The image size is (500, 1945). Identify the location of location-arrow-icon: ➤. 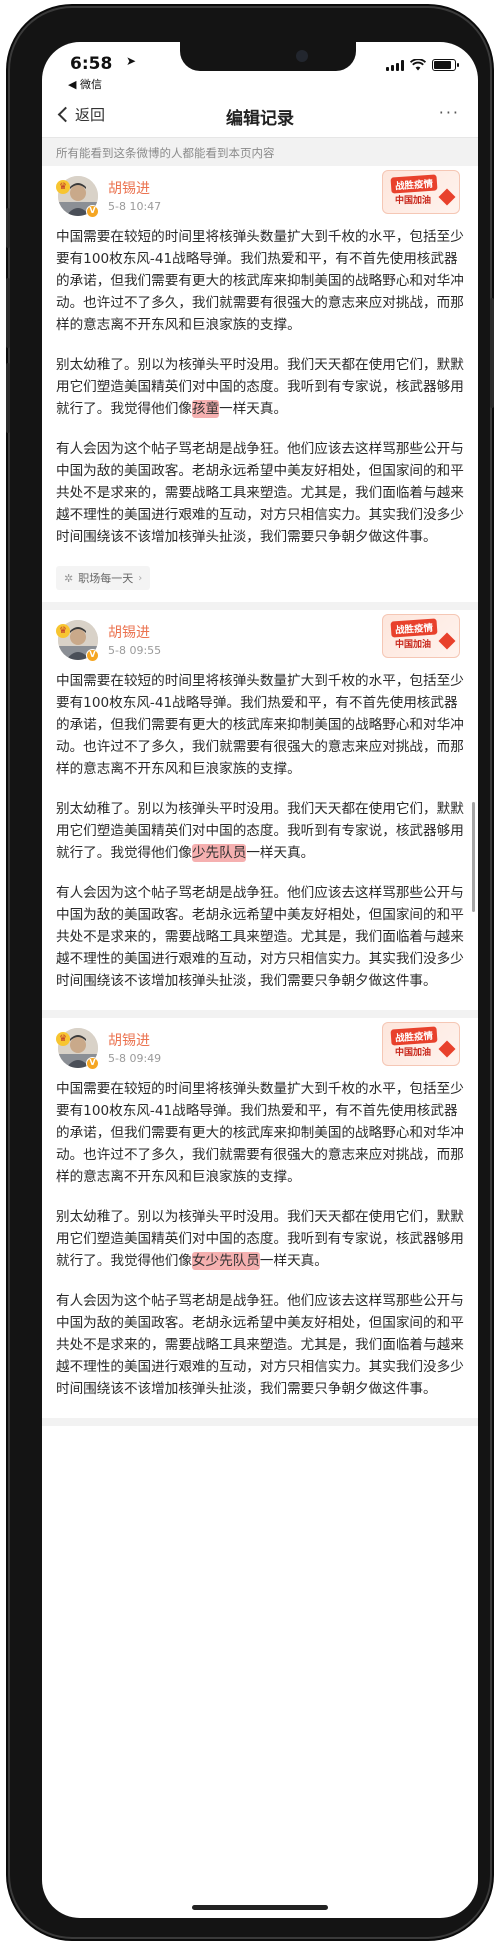
(131, 61).